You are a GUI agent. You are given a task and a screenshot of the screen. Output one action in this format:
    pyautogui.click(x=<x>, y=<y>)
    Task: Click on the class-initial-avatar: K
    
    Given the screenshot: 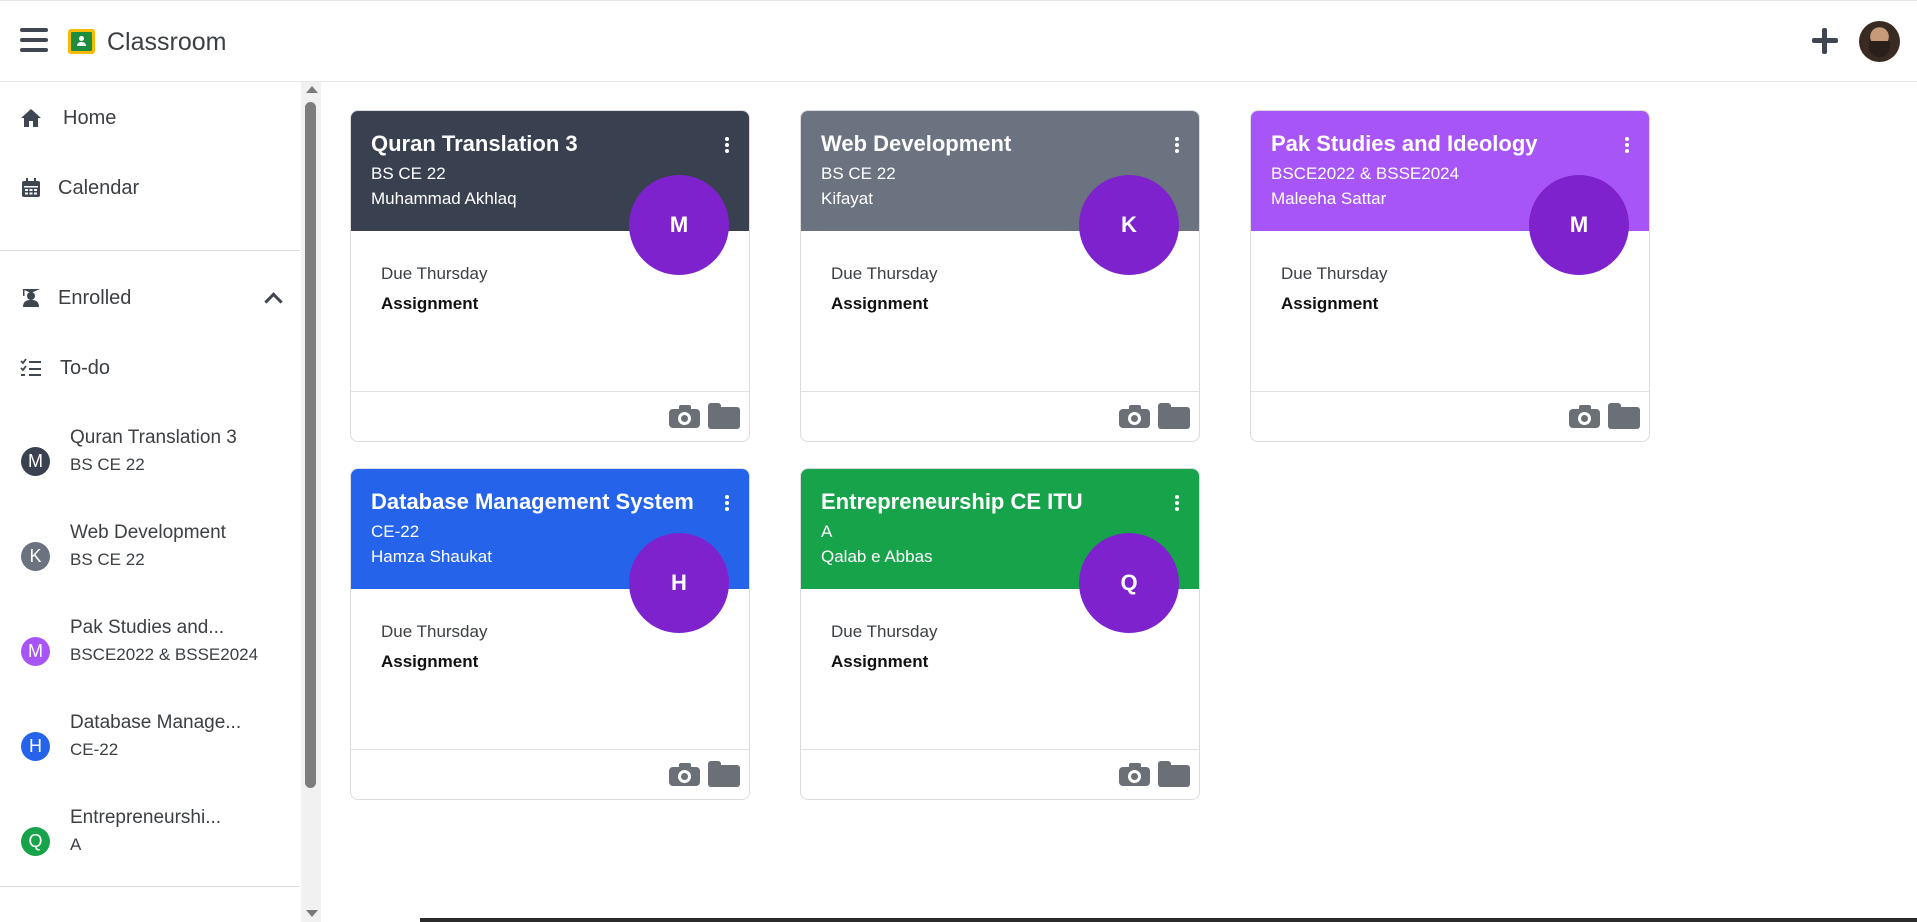 What is the action you would take?
    pyautogui.click(x=35, y=556)
    